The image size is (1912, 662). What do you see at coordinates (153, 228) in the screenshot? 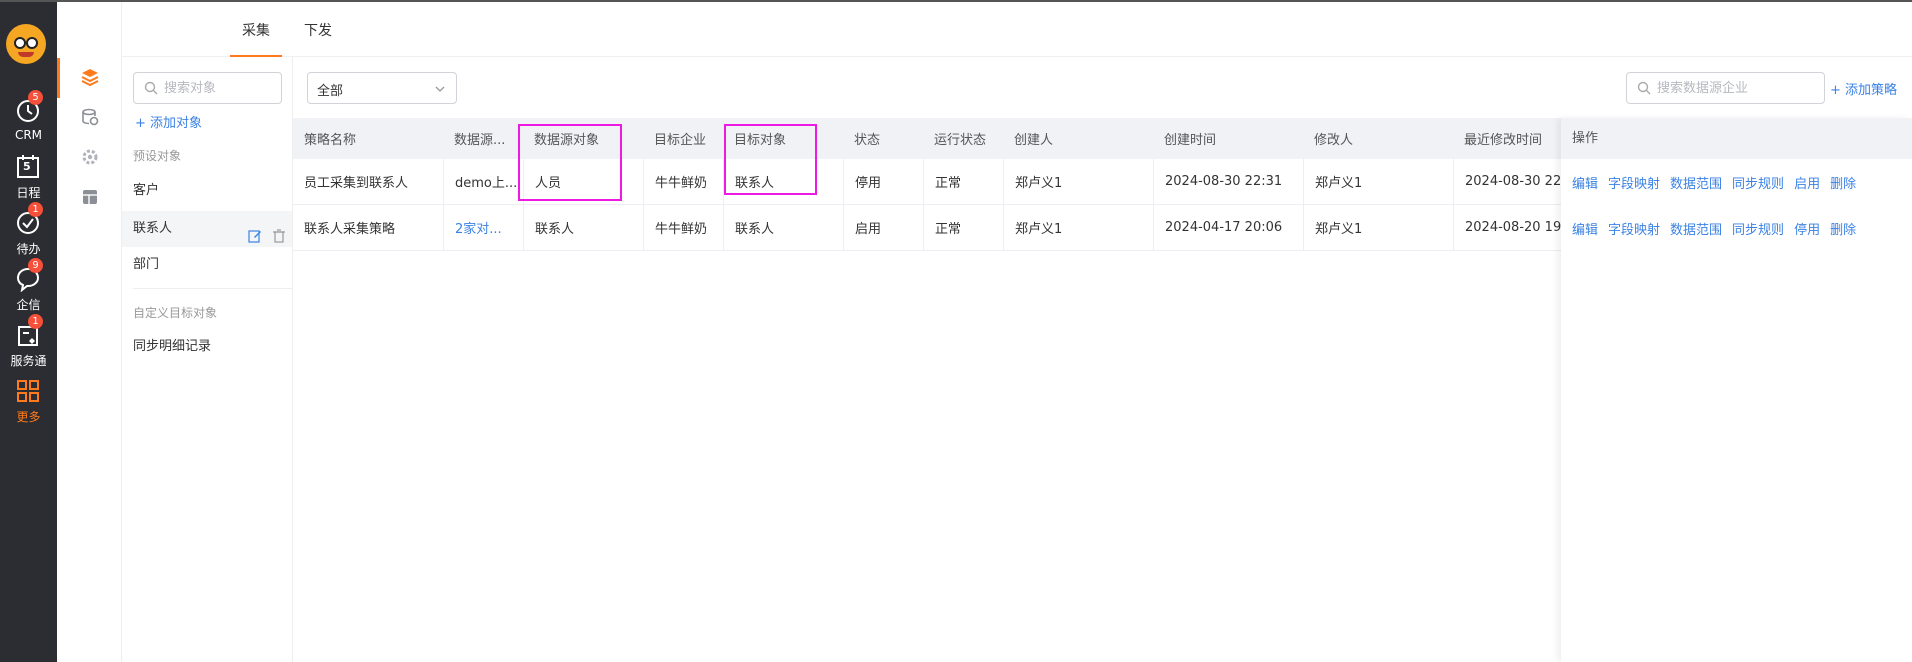
I see `object-item-label: 联系人` at bounding box center [153, 228].